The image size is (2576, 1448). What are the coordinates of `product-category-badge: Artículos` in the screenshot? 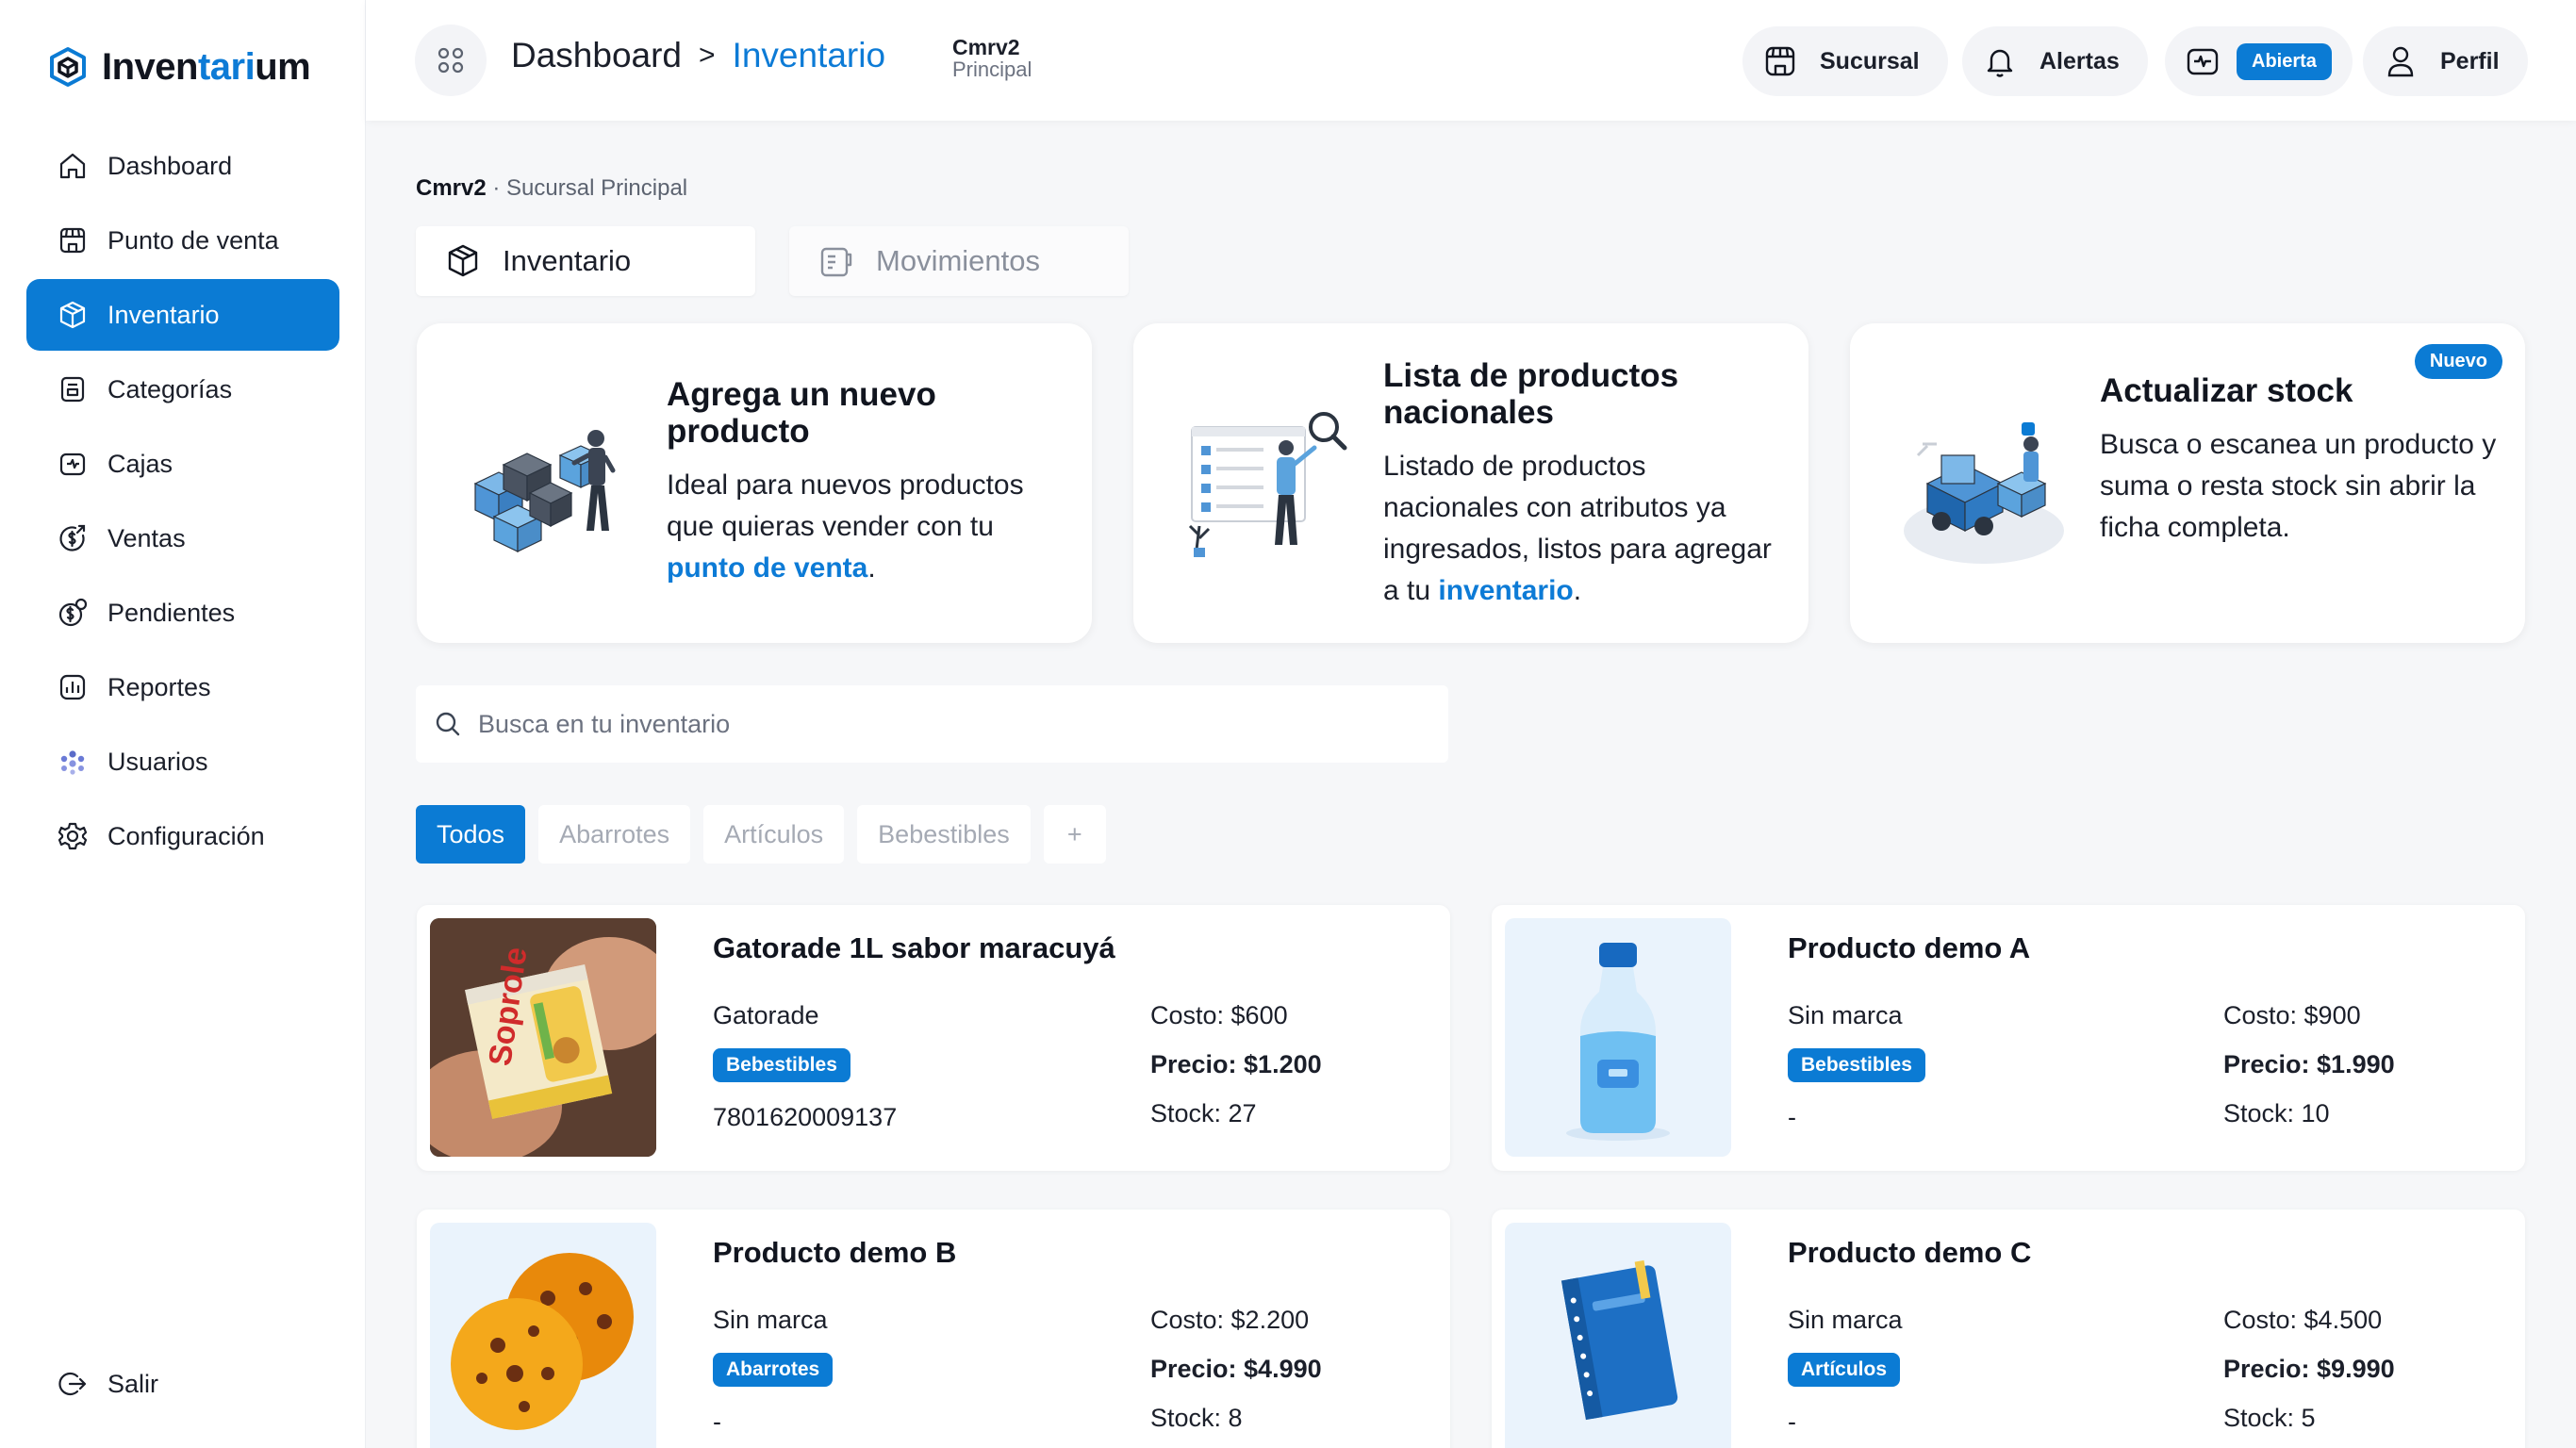 It's located at (1844, 1370).